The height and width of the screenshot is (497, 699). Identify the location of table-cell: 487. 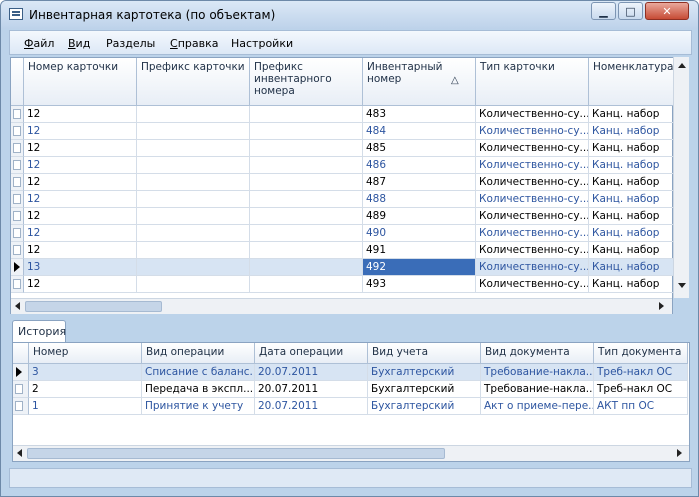
(419, 182).